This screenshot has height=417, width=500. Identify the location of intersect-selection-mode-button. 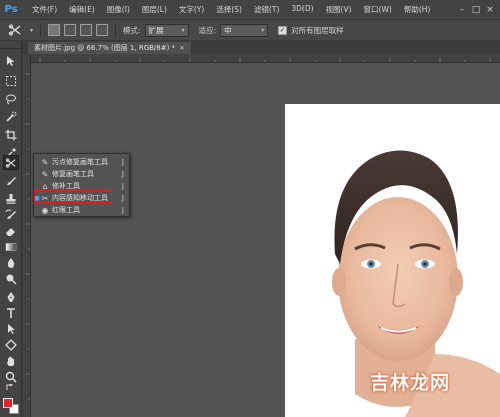
(102, 30).